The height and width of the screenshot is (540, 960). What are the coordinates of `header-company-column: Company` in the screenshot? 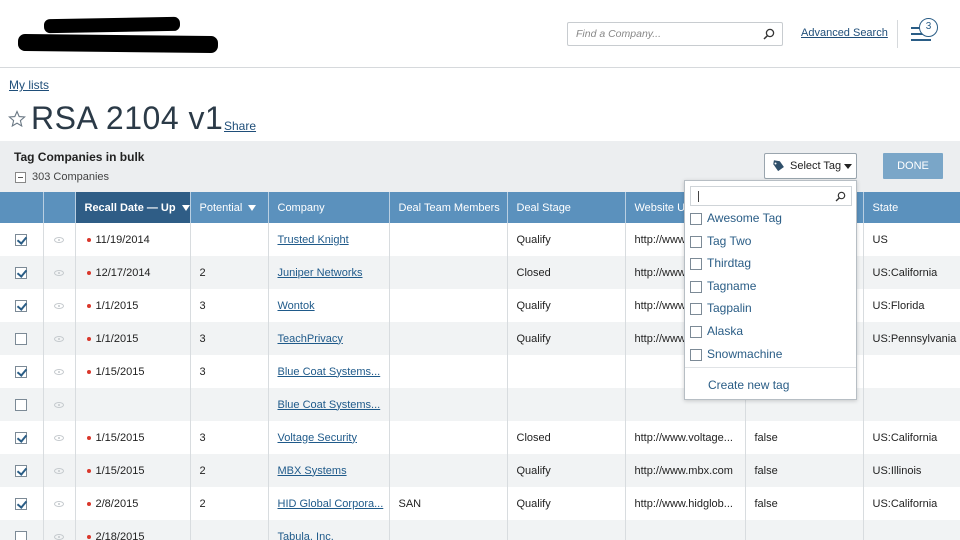 It's located at (329, 207).